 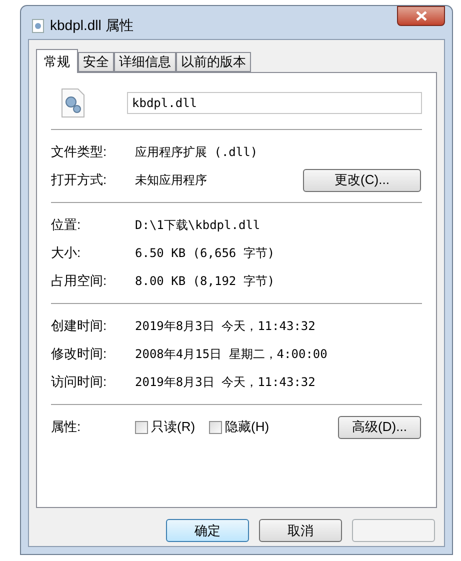 What do you see at coordinates (173, 427) in the screenshot?
I see `checkbox-label: 只读(R)` at bounding box center [173, 427].